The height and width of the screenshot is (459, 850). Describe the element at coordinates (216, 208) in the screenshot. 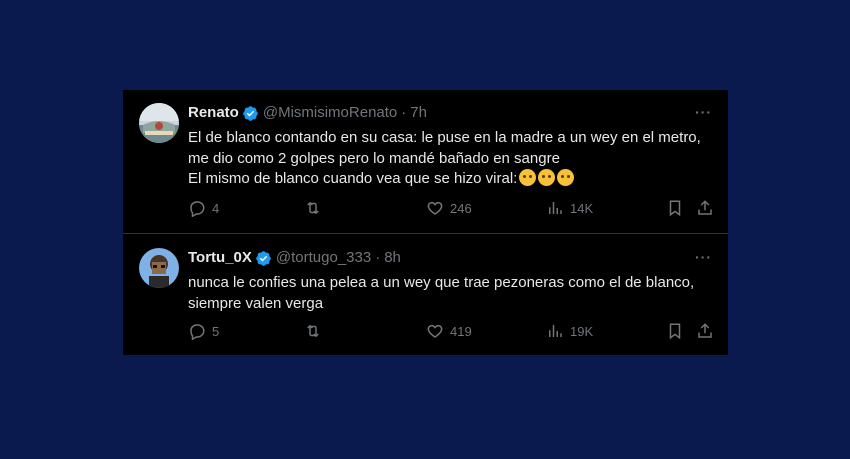

I see `reply-count: 4` at that location.